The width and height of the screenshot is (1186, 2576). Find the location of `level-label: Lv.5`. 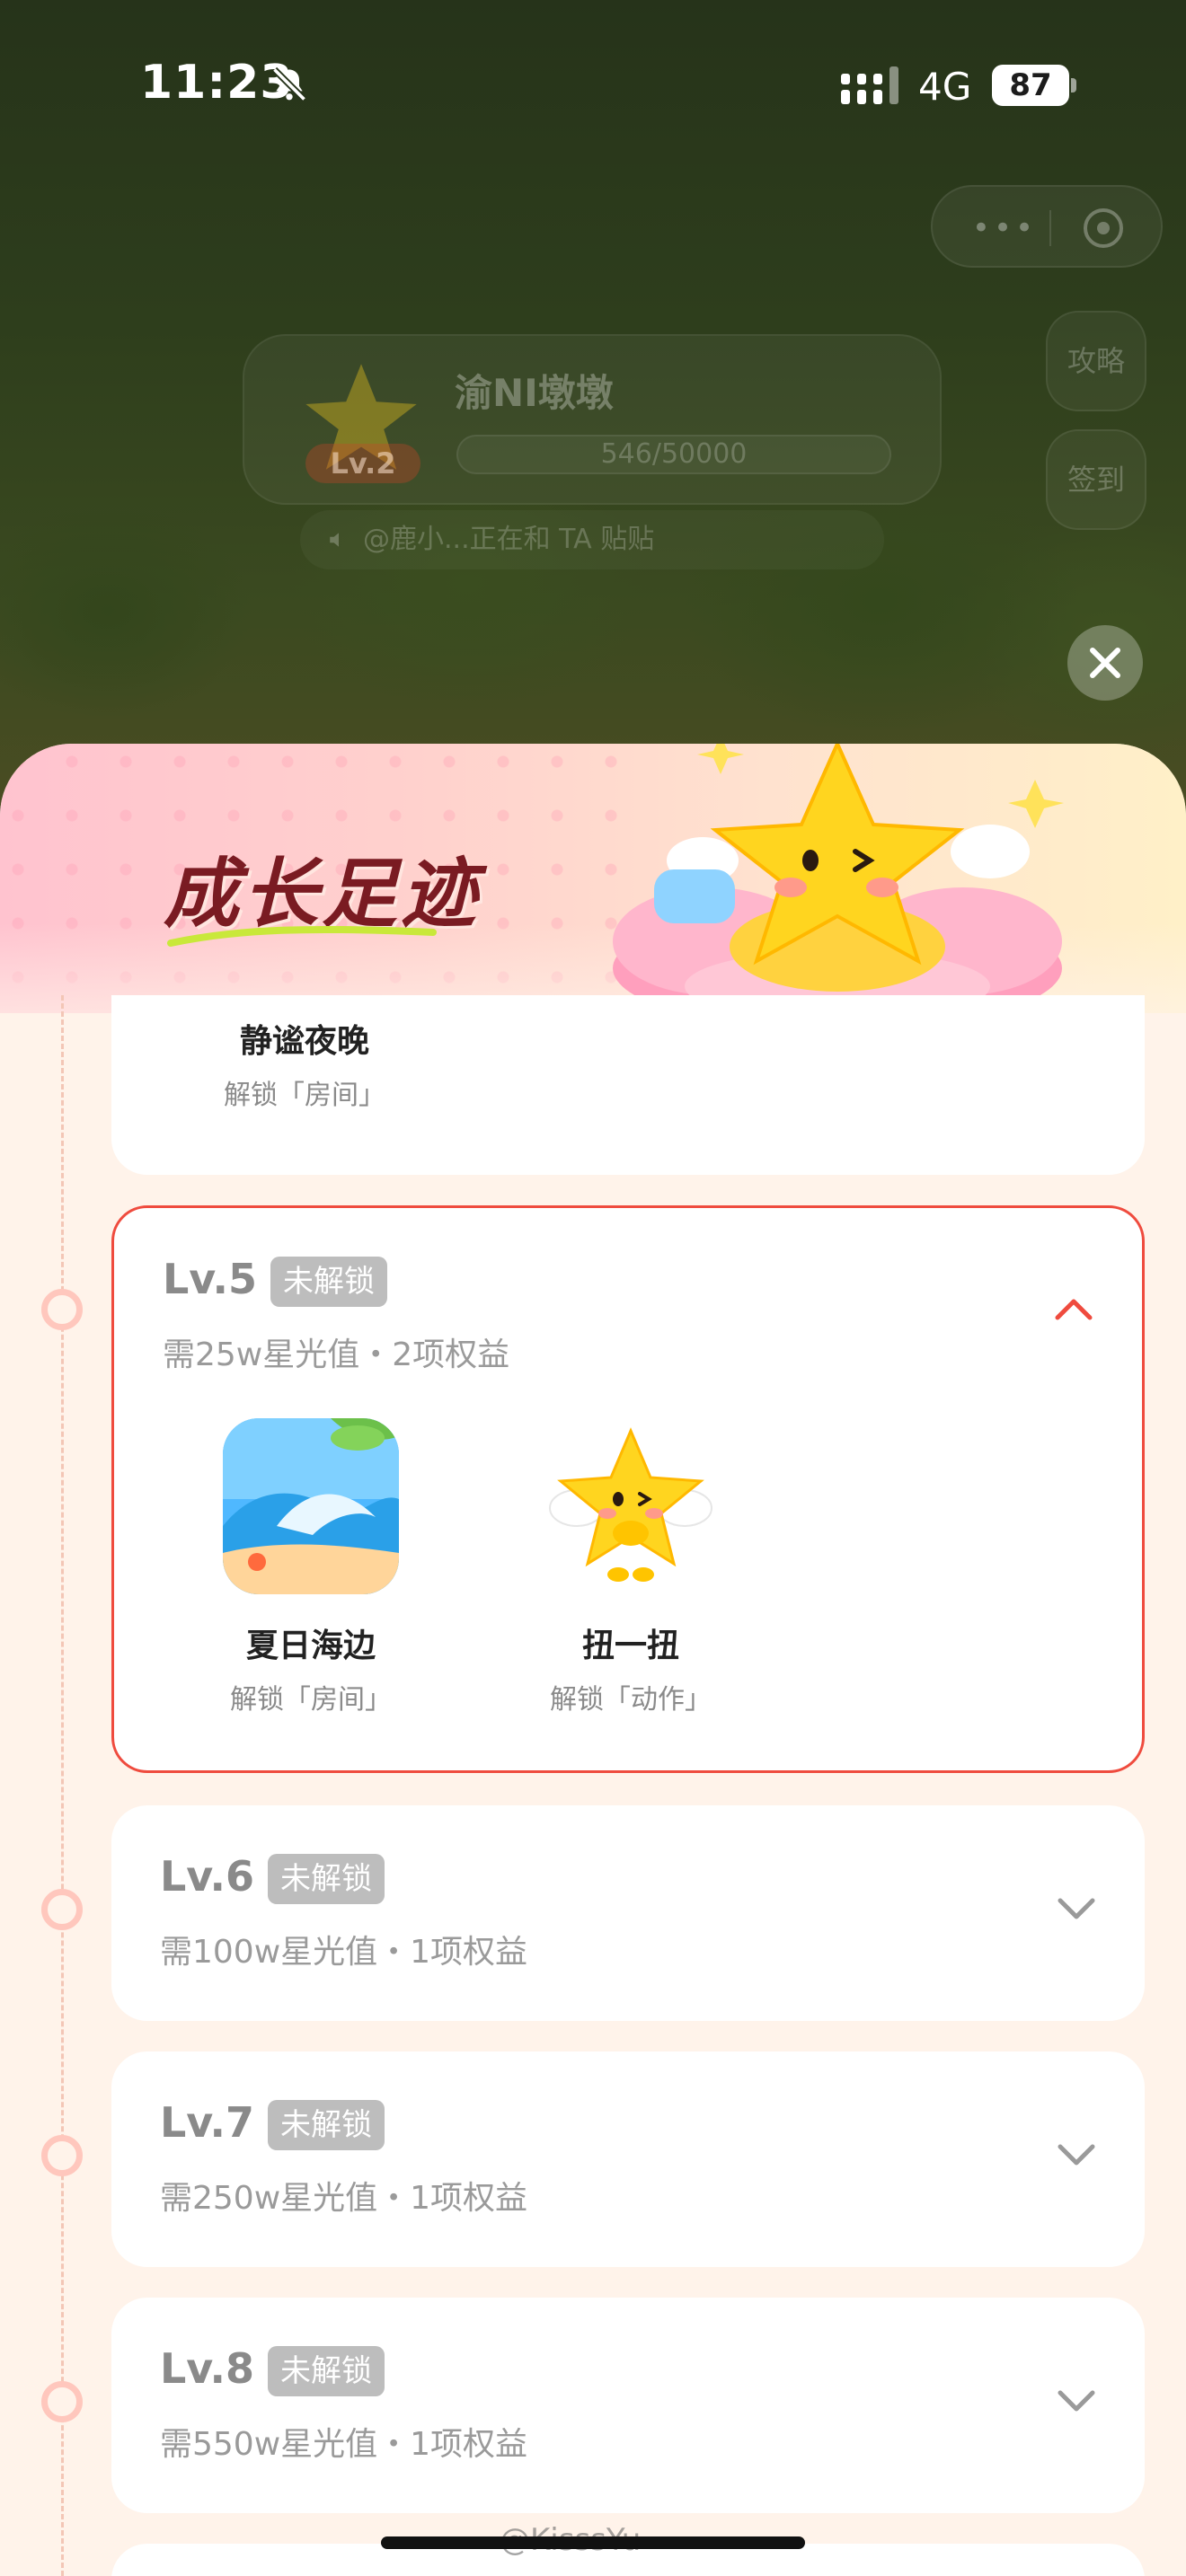

level-label: Lv.5 is located at coordinates (210, 1279).